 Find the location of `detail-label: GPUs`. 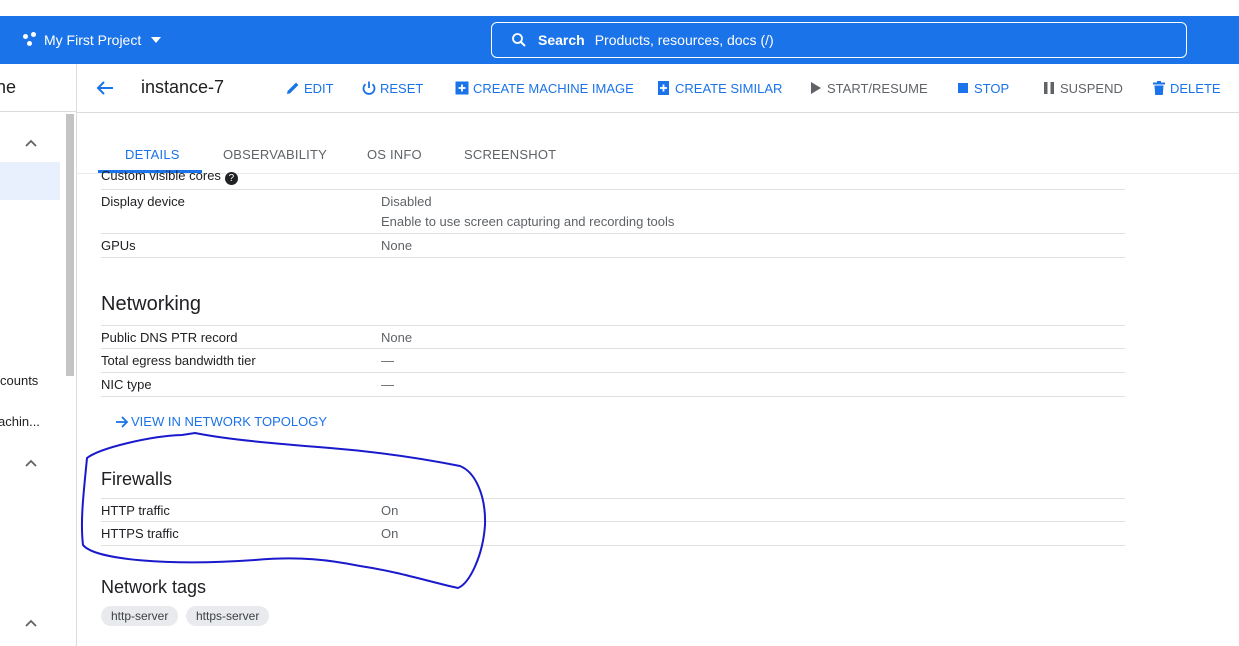

detail-label: GPUs is located at coordinates (118, 245).